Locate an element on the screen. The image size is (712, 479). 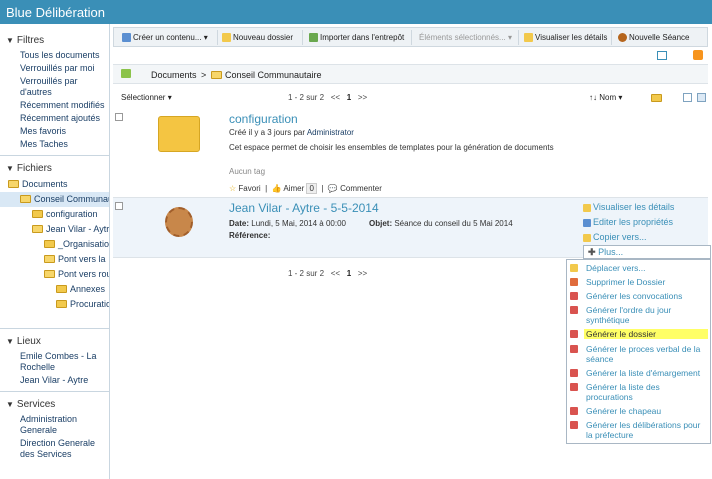
tree-item-conseil: Conseil Communautaire is located at coordinates (54, 199).